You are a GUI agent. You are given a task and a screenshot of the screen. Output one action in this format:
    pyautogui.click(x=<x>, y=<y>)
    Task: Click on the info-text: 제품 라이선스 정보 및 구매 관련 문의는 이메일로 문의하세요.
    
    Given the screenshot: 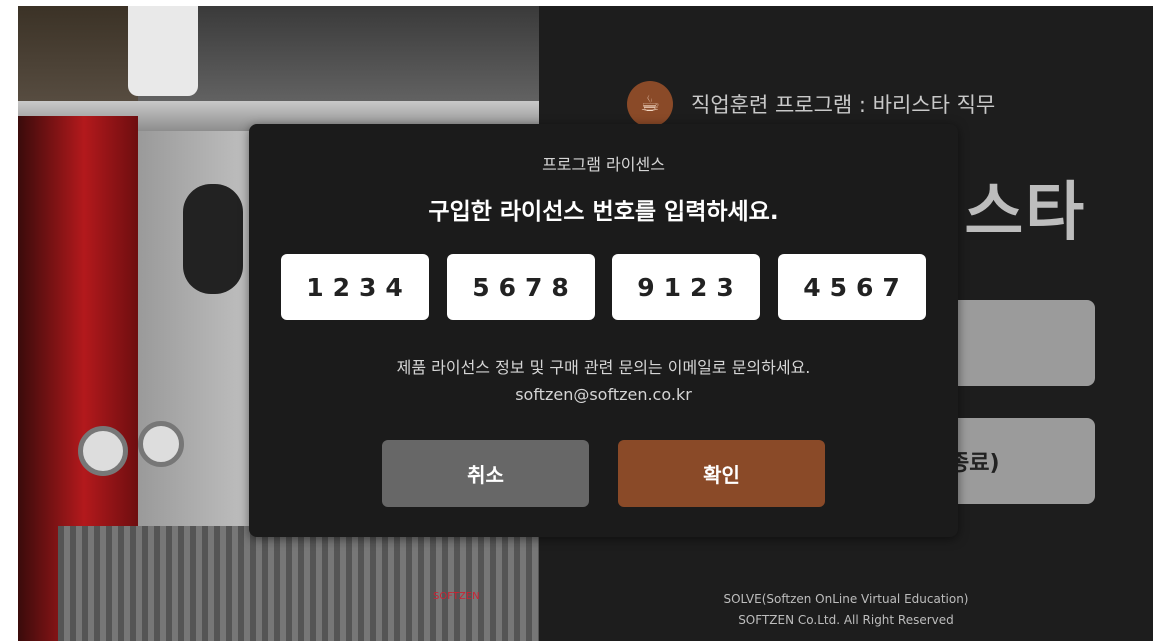 What is the action you would take?
    pyautogui.click(x=603, y=367)
    